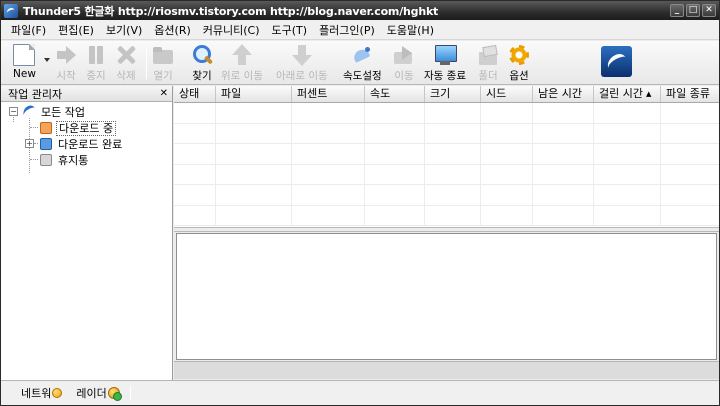 The image size is (720, 406). I want to click on folder-box-icon, so click(488, 55).